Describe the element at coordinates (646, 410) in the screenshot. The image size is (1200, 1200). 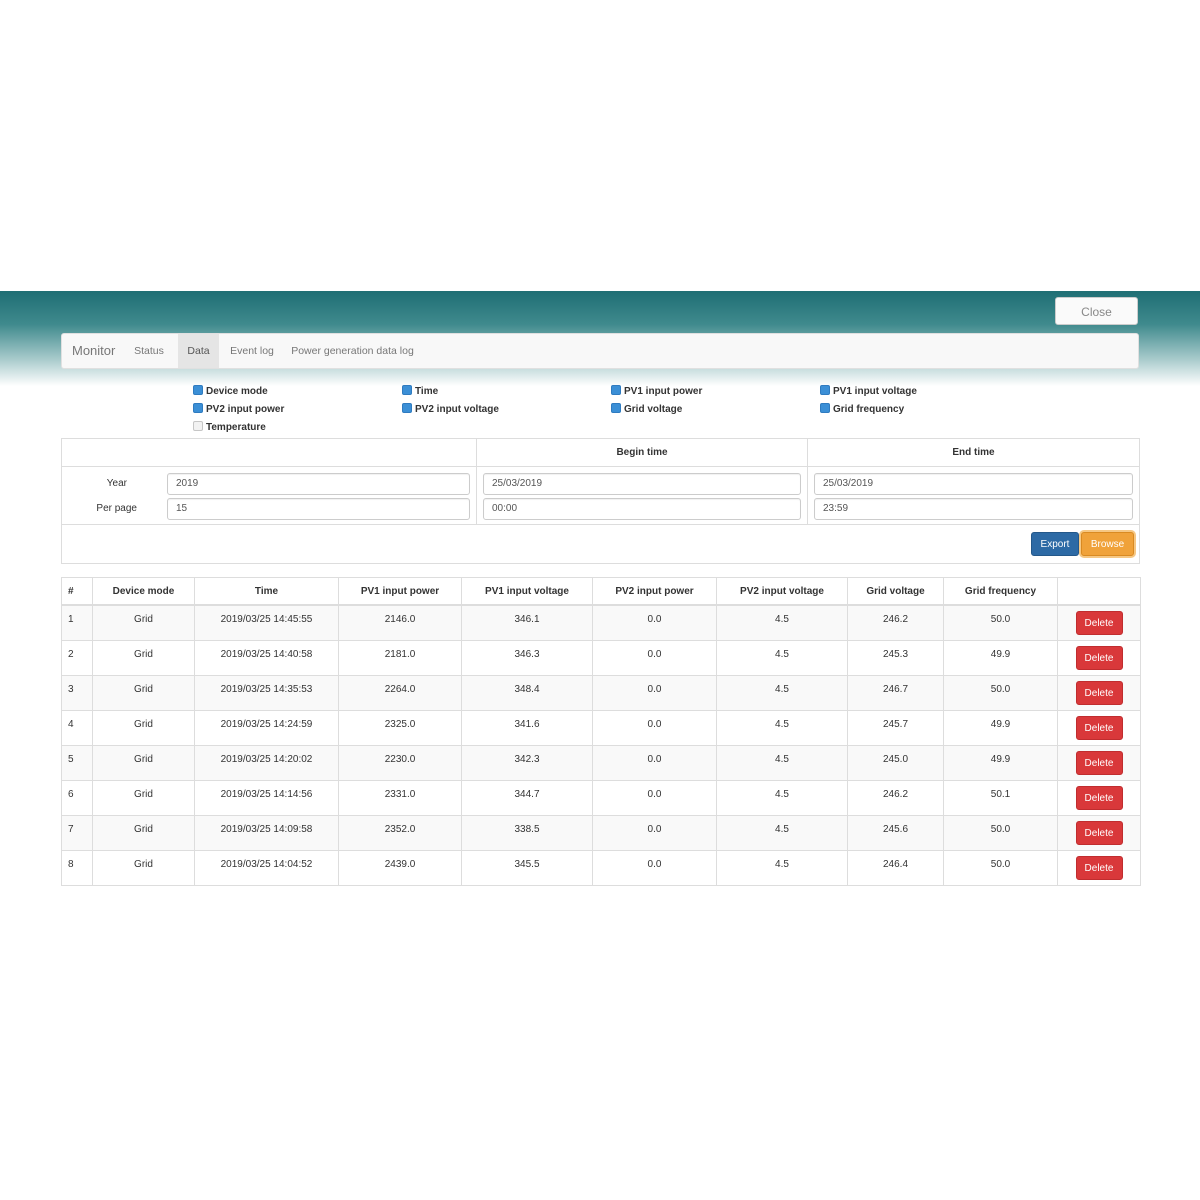
I see `checkbox-grid-voltage: Grid voltage` at that location.